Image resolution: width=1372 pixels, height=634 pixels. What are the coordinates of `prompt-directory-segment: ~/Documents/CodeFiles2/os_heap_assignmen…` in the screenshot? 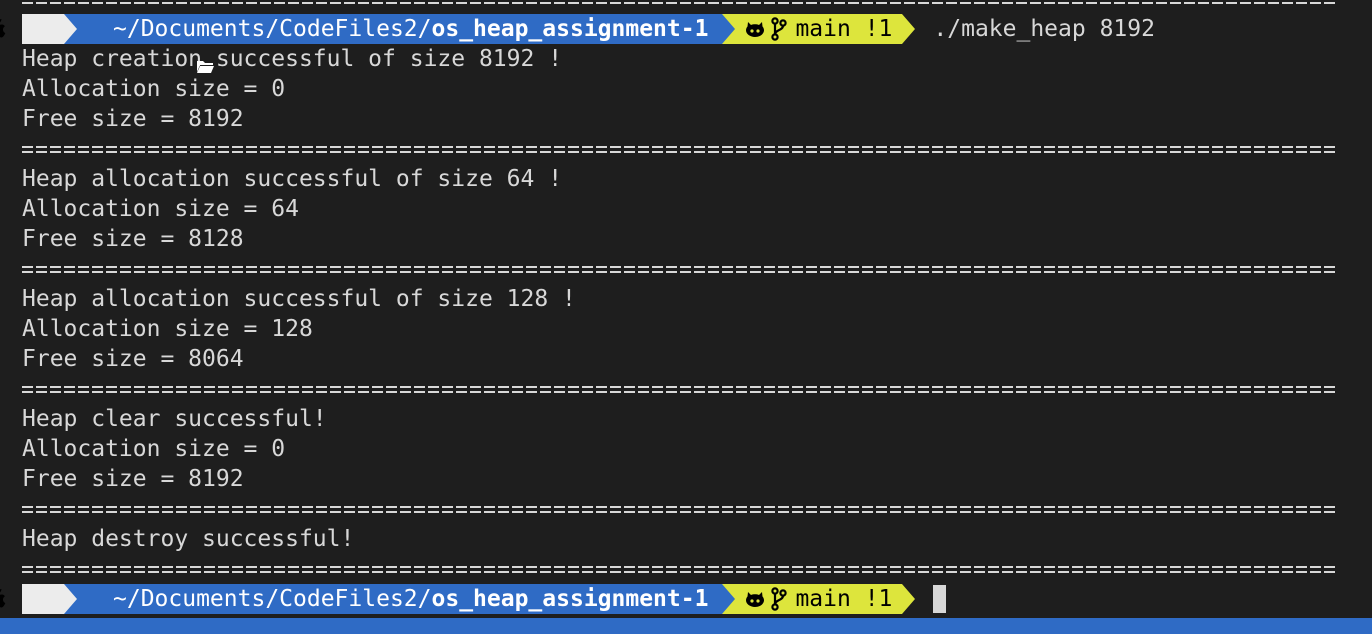 It's located at (400, 609).